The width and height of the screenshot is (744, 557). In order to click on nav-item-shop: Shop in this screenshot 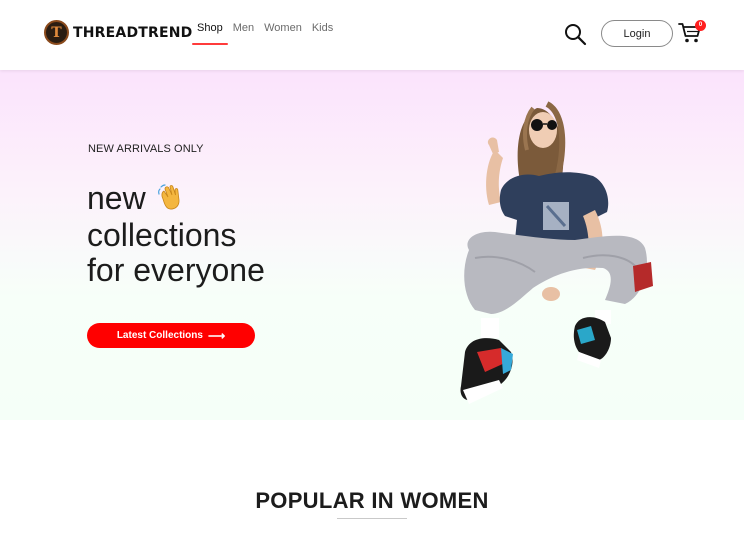, I will do `click(210, 33)`.